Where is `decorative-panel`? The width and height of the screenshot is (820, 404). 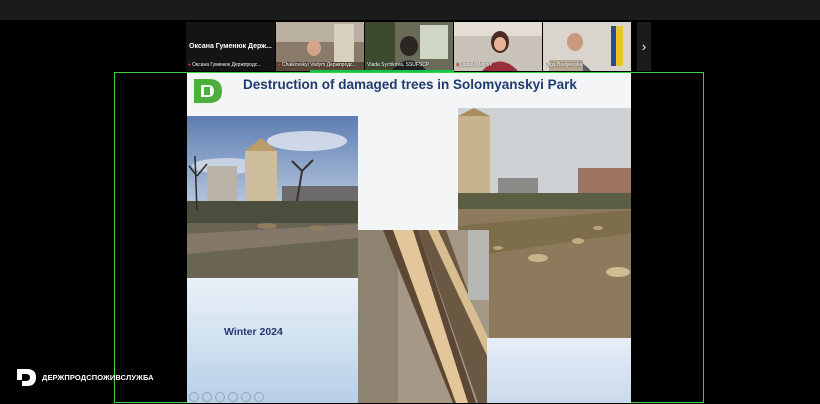 decorative-panel is located at coordinates (559, 370).